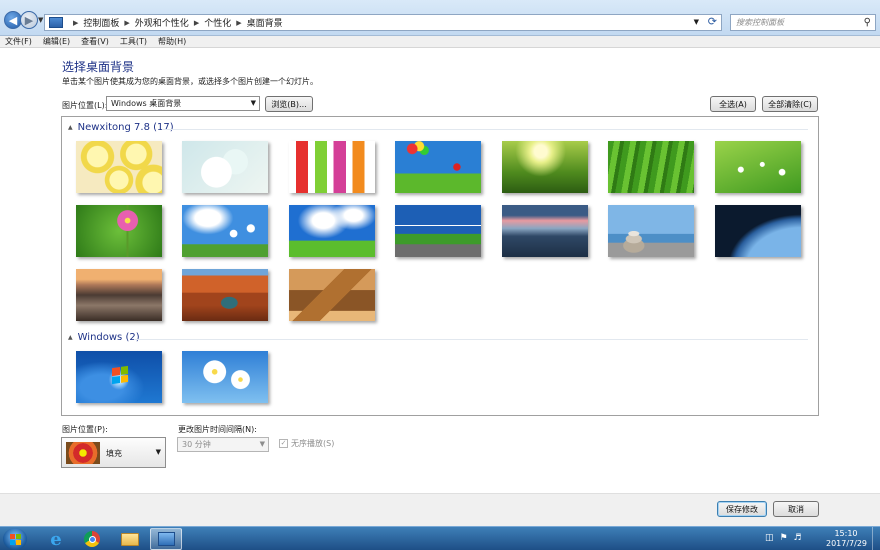  I want to click on picture-location-value: Windows 桌面背景, so click(146, 103).